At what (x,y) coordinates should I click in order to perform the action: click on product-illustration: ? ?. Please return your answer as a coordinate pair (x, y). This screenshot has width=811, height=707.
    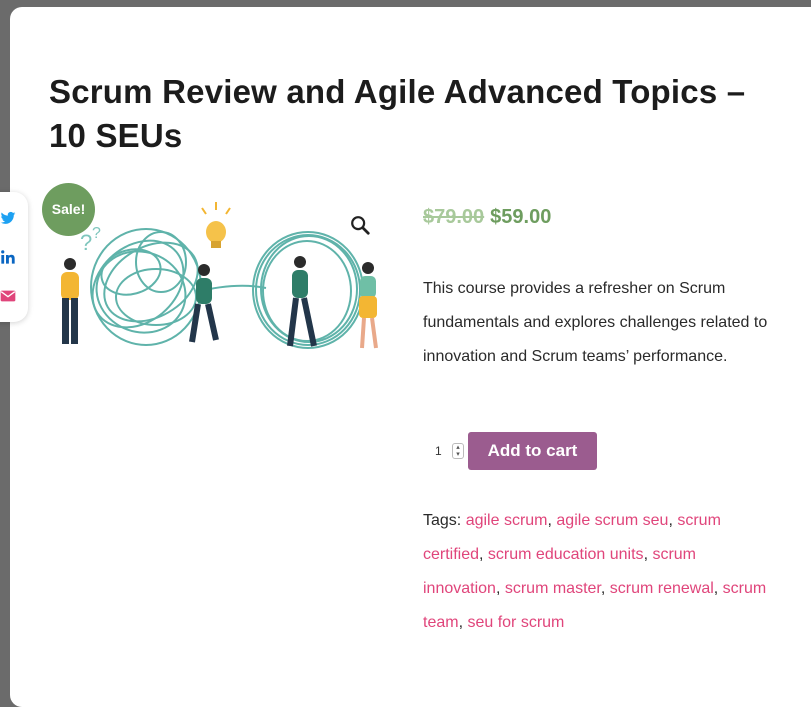
    Looking at the image, I should click on (219, 275).